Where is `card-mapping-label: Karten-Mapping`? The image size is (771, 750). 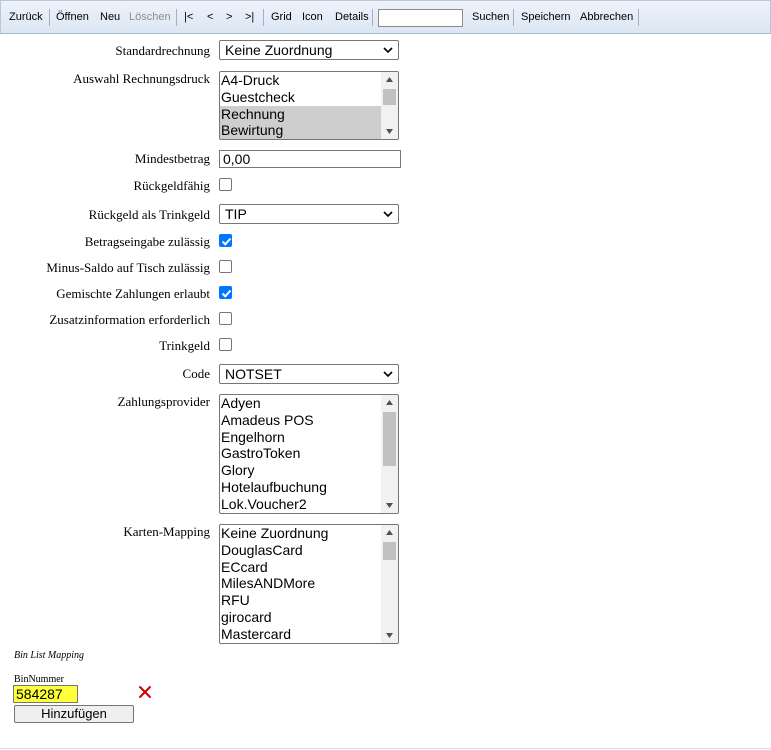 card-mapping-label: Karten-Mapping is located at coordinates (166, 531).